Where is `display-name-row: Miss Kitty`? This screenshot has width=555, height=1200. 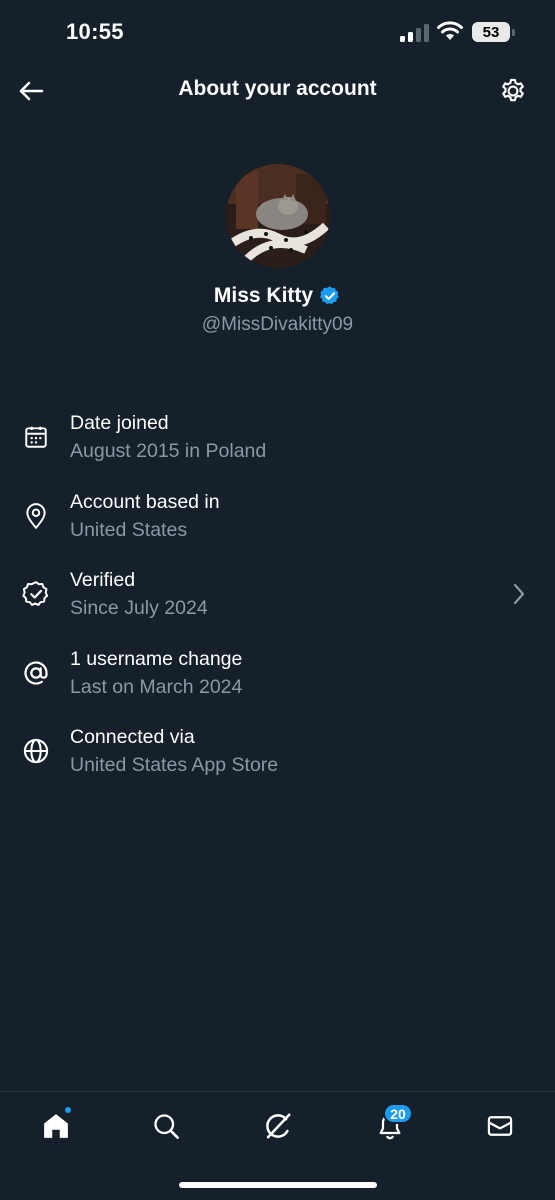
display-name-row: Miss Kitty is located at coordinates (277, 296).